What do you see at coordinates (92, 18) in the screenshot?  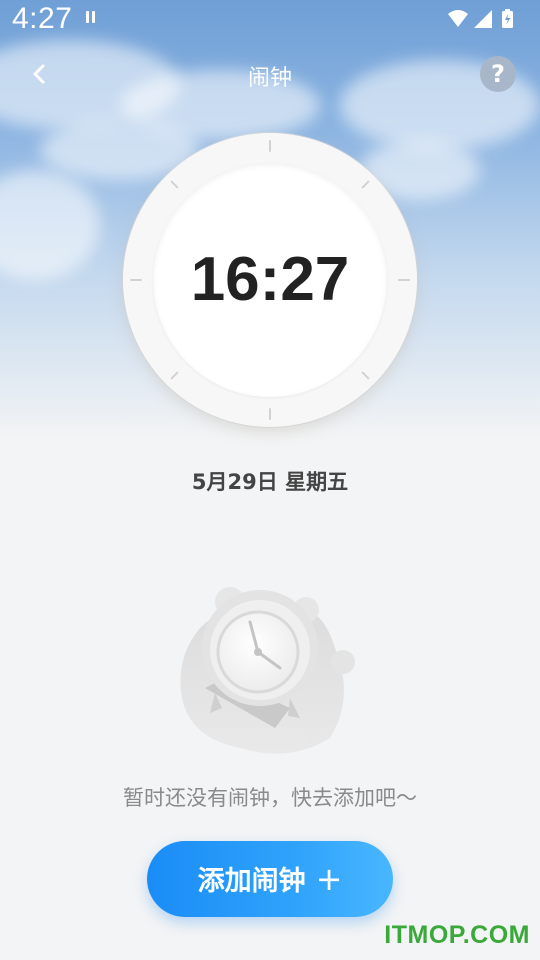 I see `notification-icon` at bounding box center [92, 18].